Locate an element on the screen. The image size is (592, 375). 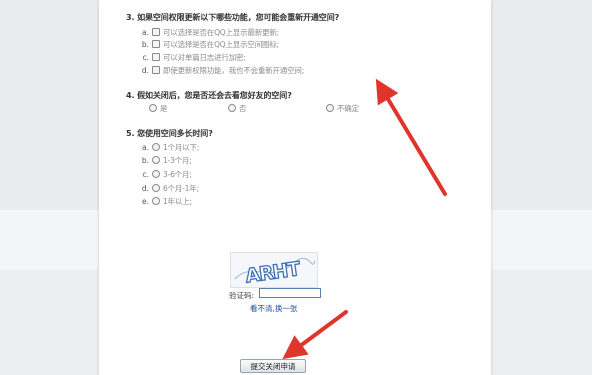
question-3-option-a: a. 可以选择是否在QQ上显示最新更新; is located at coordinates (209, 32).